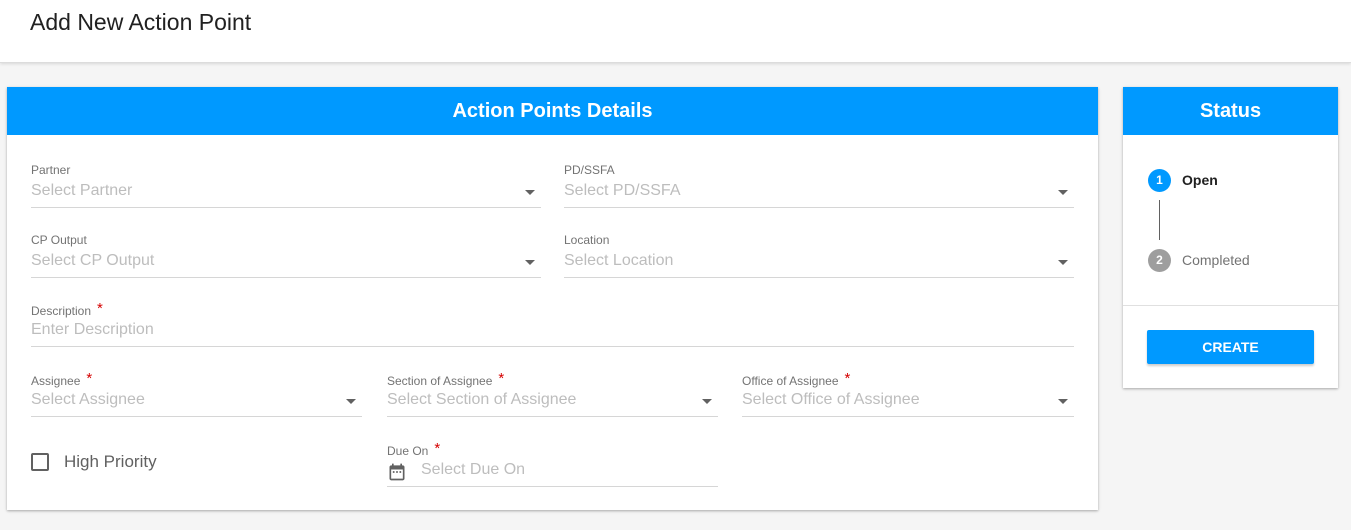  Describe the element at coordinates (675, 31) in the screenshot. I see `page-header: Add New Action Point` at that location.